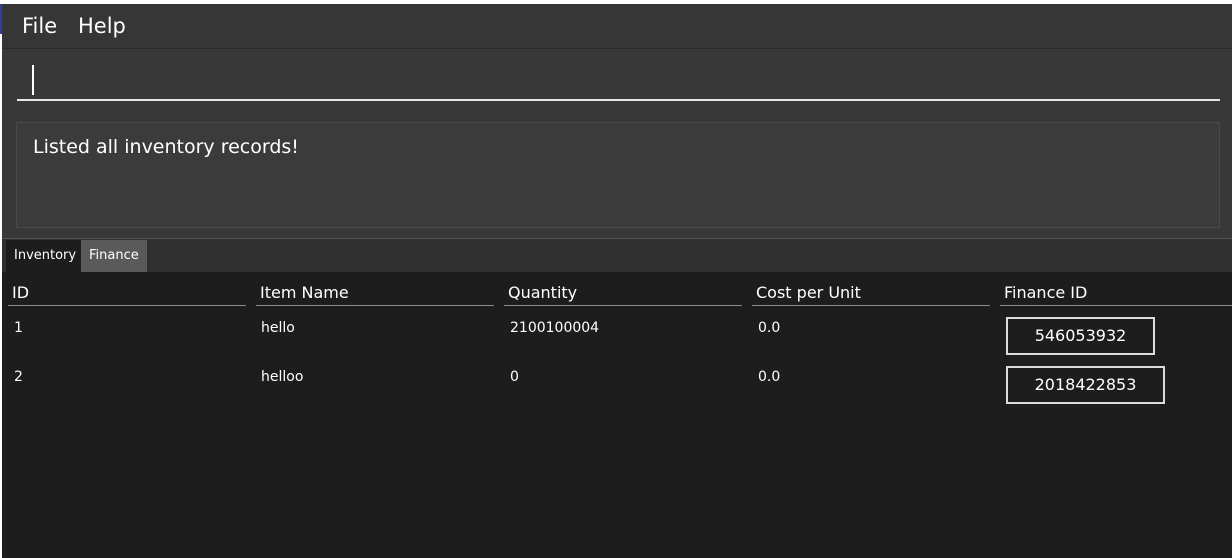 Image resolution: width=1232 pixels, height=558 pixels. I want to click on menu-file: File, so click(39, 26).